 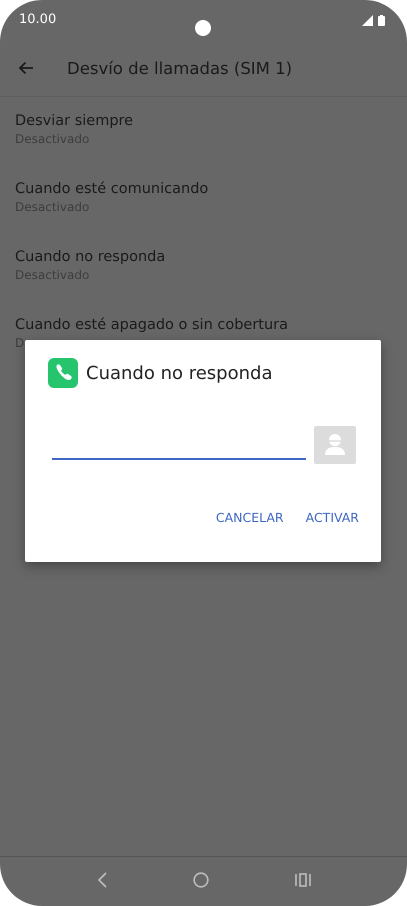 I want to click on setting-title: Desviar siempre, so click(x=211, y=121).